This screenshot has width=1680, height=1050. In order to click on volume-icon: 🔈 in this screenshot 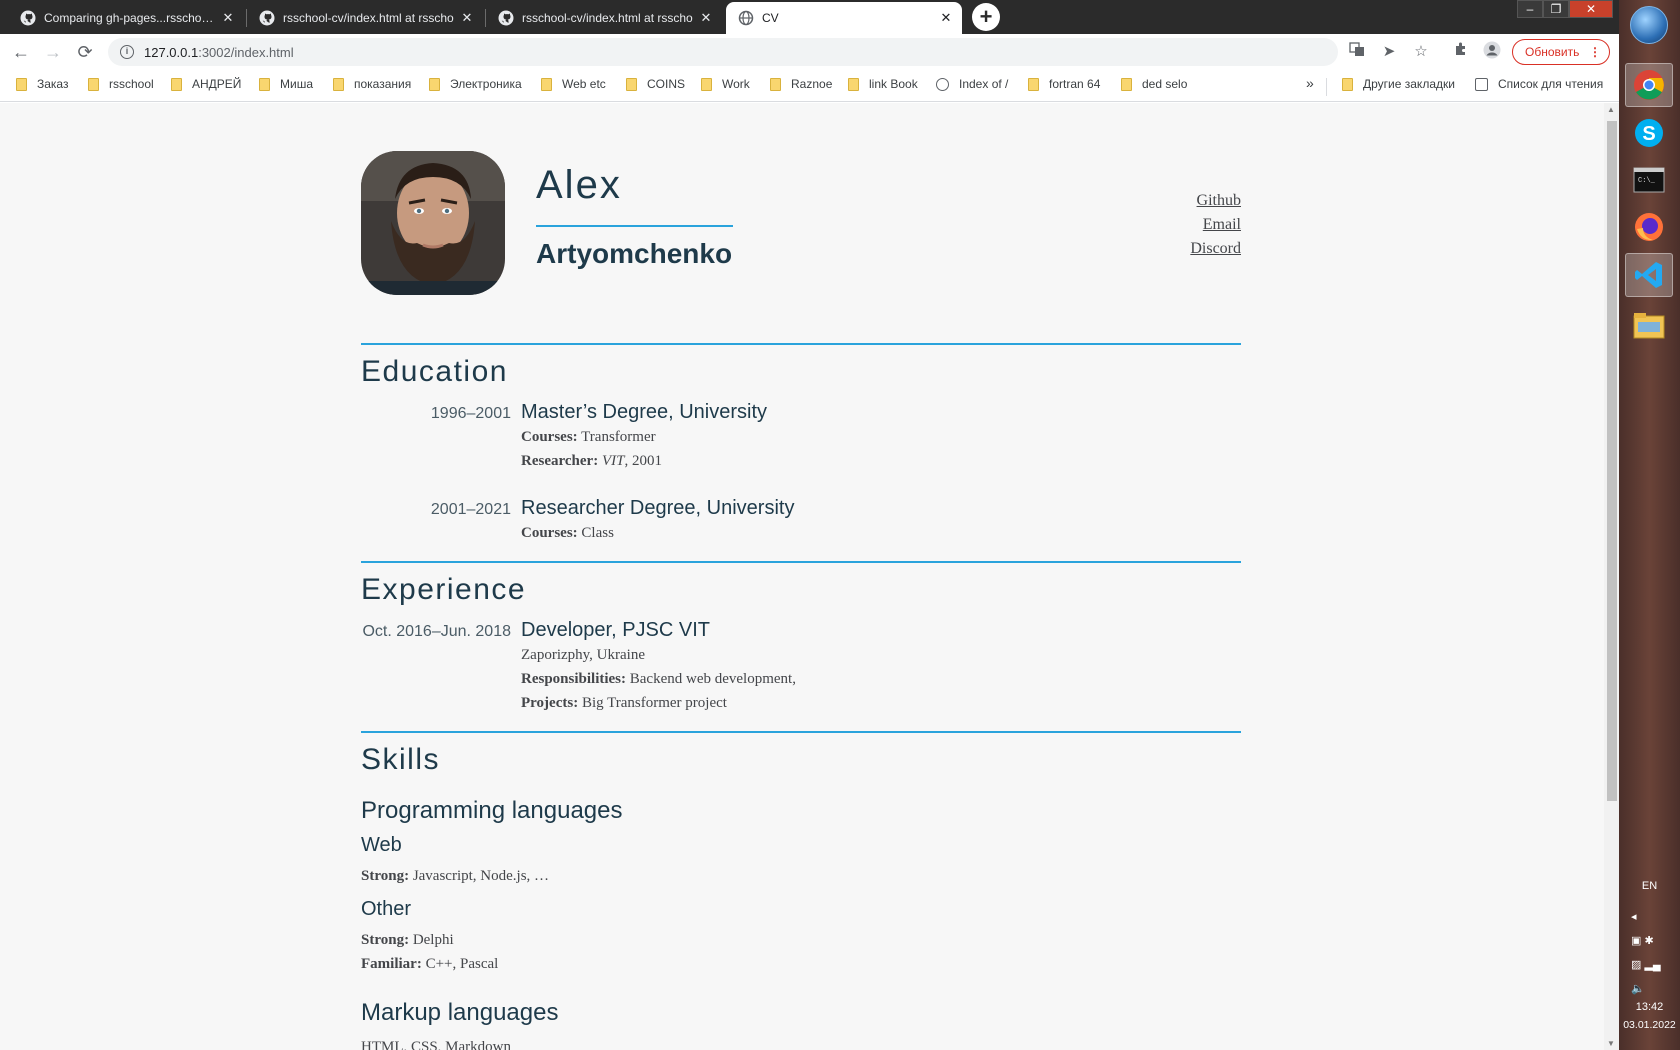, I will do `click(1651, 989)`.